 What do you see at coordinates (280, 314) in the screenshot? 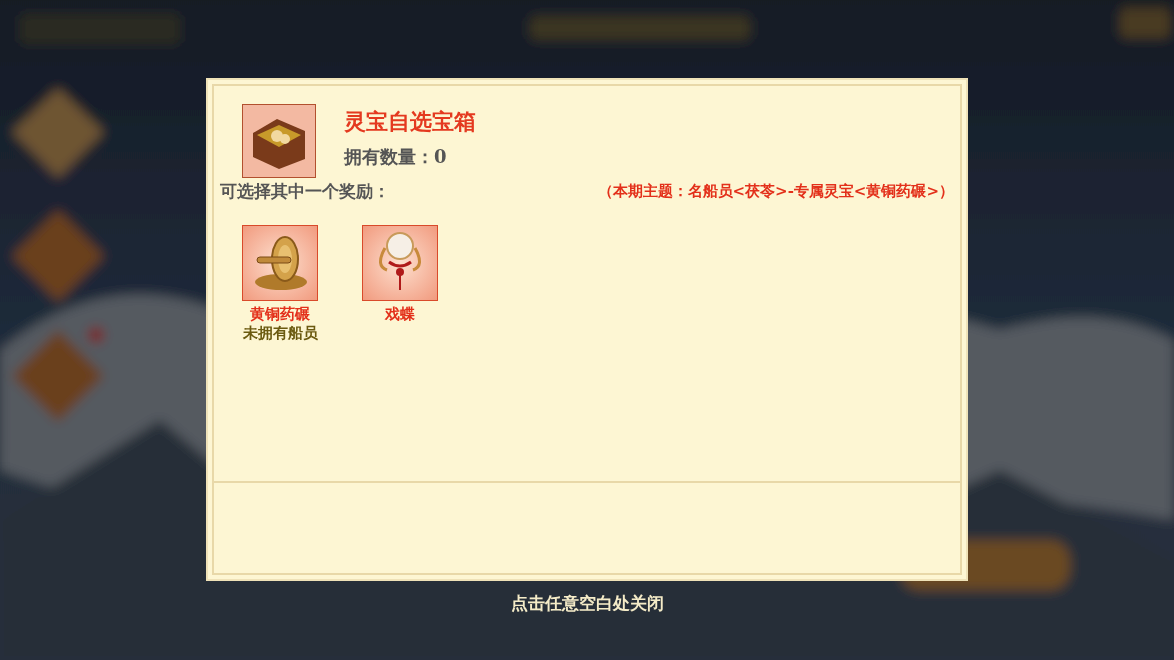
I see `reward-name: 黄铜药碾` at bounding box center [280, 314].